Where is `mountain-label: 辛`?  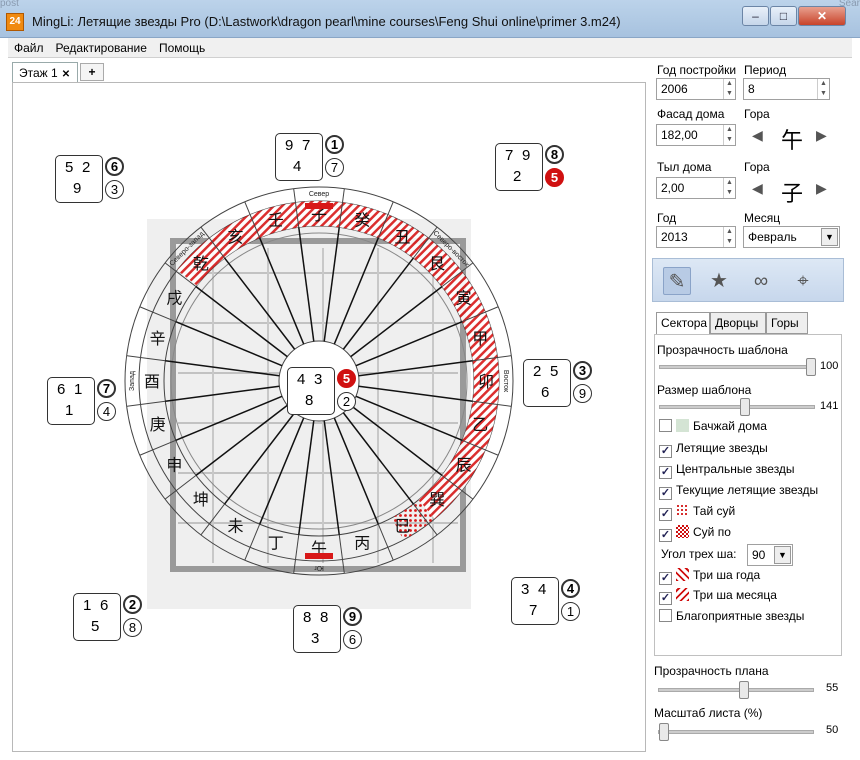 mountain-label: 辛 is located at coordinates (158, 338).